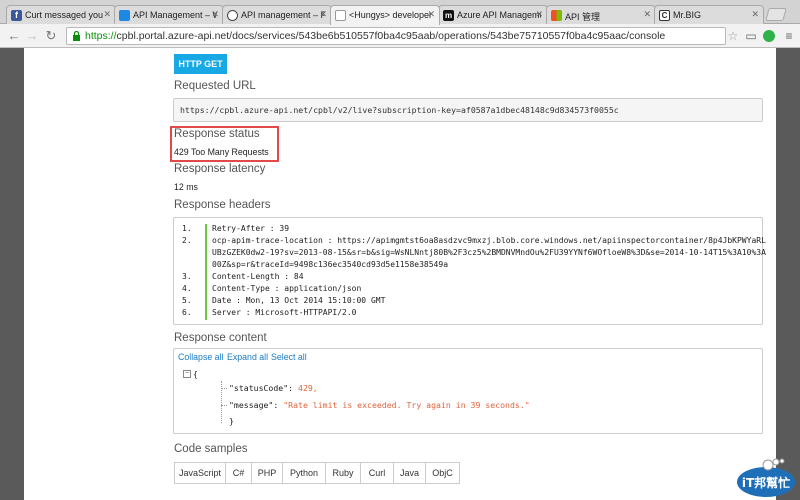  Describe the element at coordinates (200, 64) in the screenshot. I see `http-get-button: HTTP GET` at that location.